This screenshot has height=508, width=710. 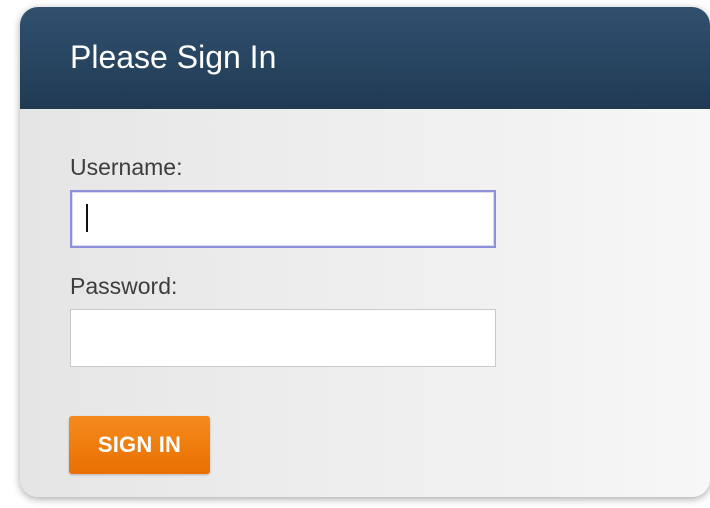 What do you see at coordinates (126, 167) in the screenshot?
I see `username-label: Username:` at bounding box center [126, 167].